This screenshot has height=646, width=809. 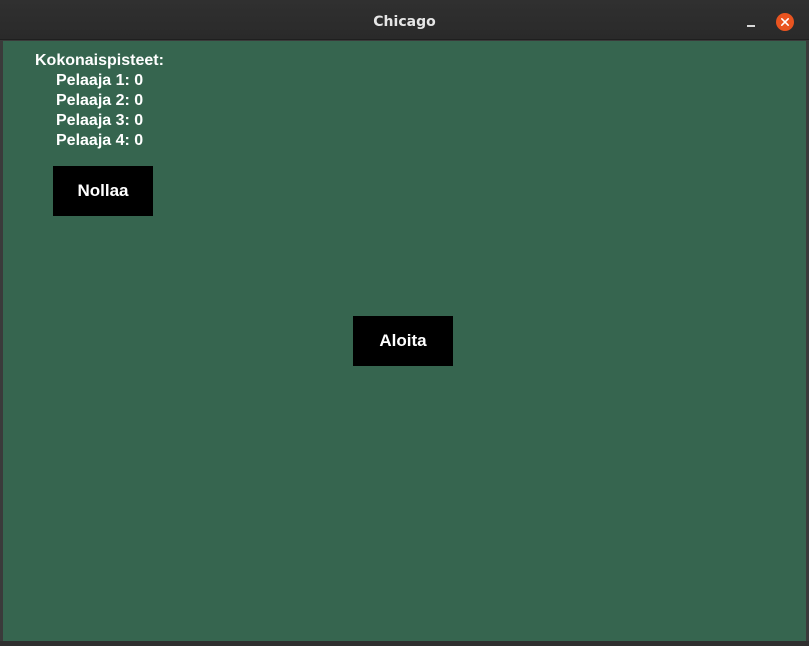 What do you see at coordinates (103, 191) in the screenshot?
I see `reset-button: Nollaa` at bounding box center [103, 191].